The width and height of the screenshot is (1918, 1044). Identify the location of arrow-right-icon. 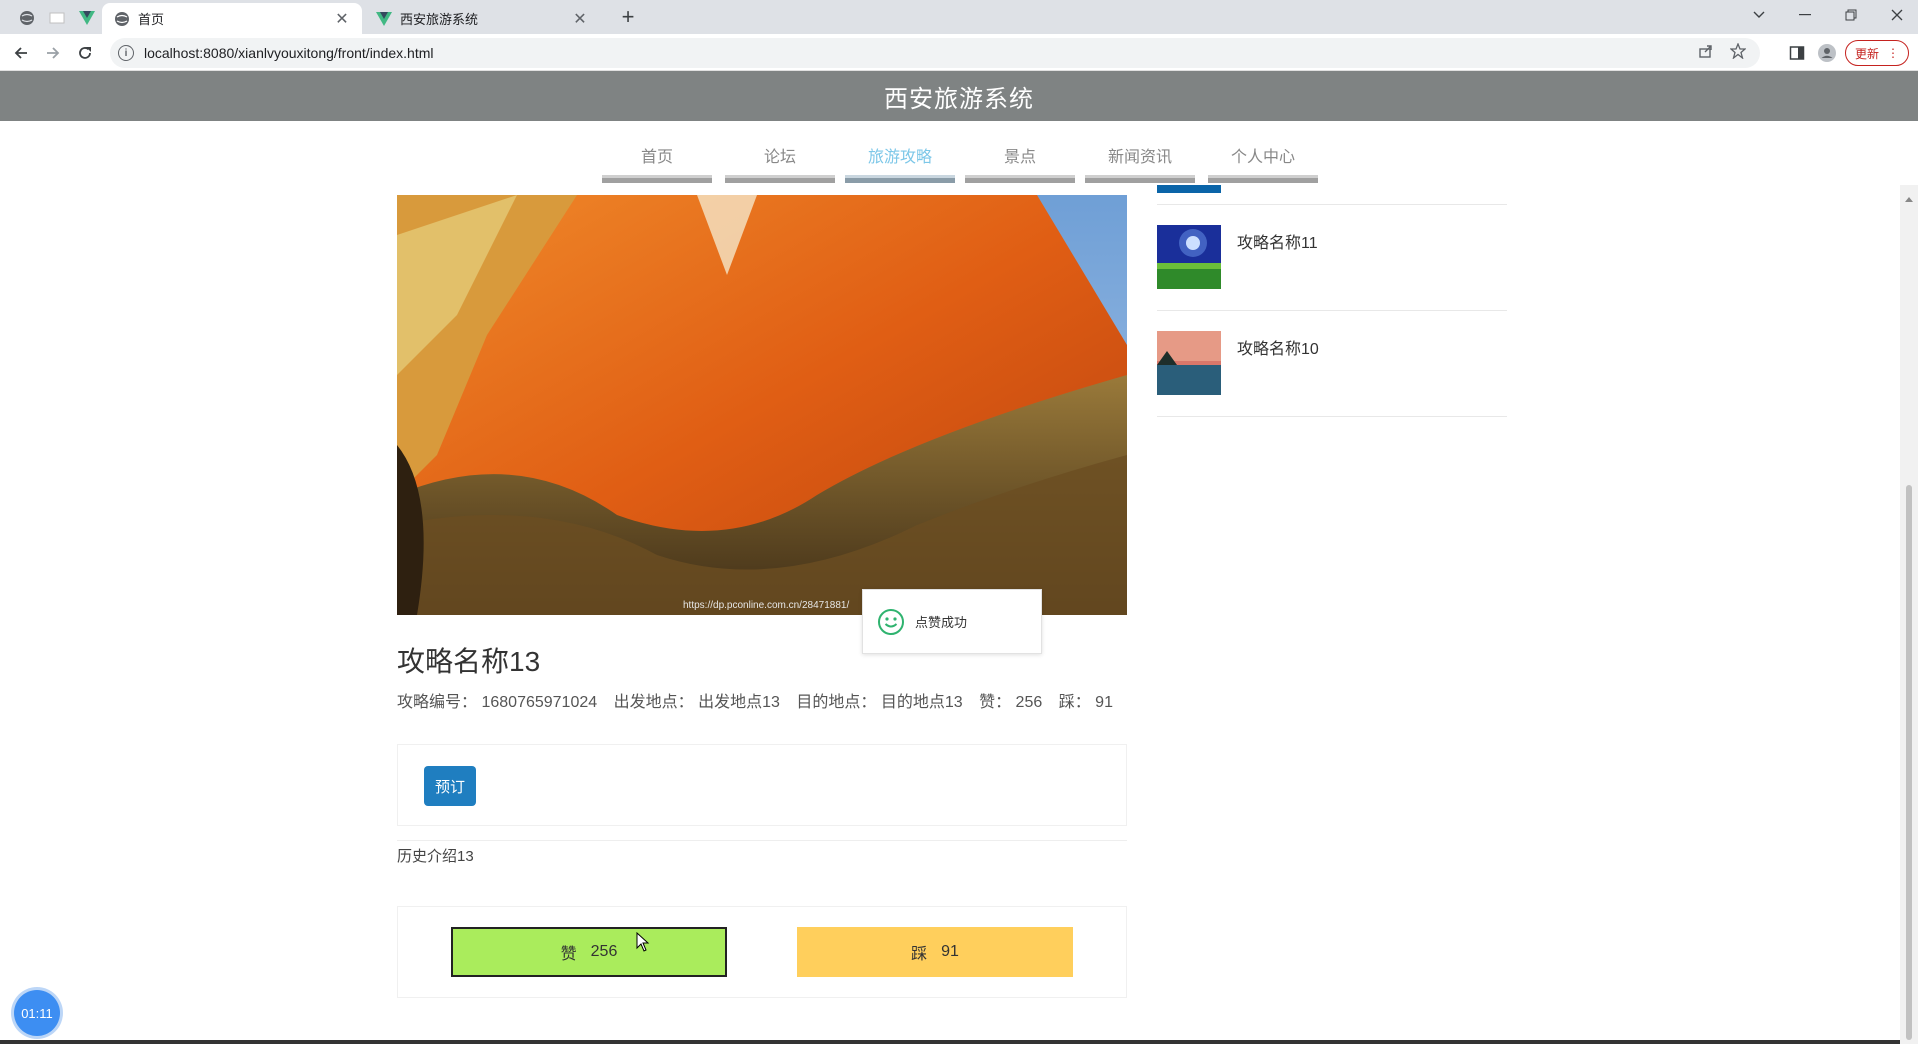
(53, 53).